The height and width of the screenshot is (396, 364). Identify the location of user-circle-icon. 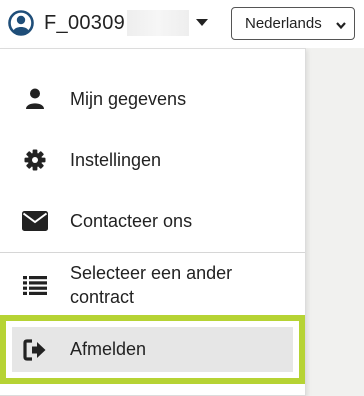
(21, 23).